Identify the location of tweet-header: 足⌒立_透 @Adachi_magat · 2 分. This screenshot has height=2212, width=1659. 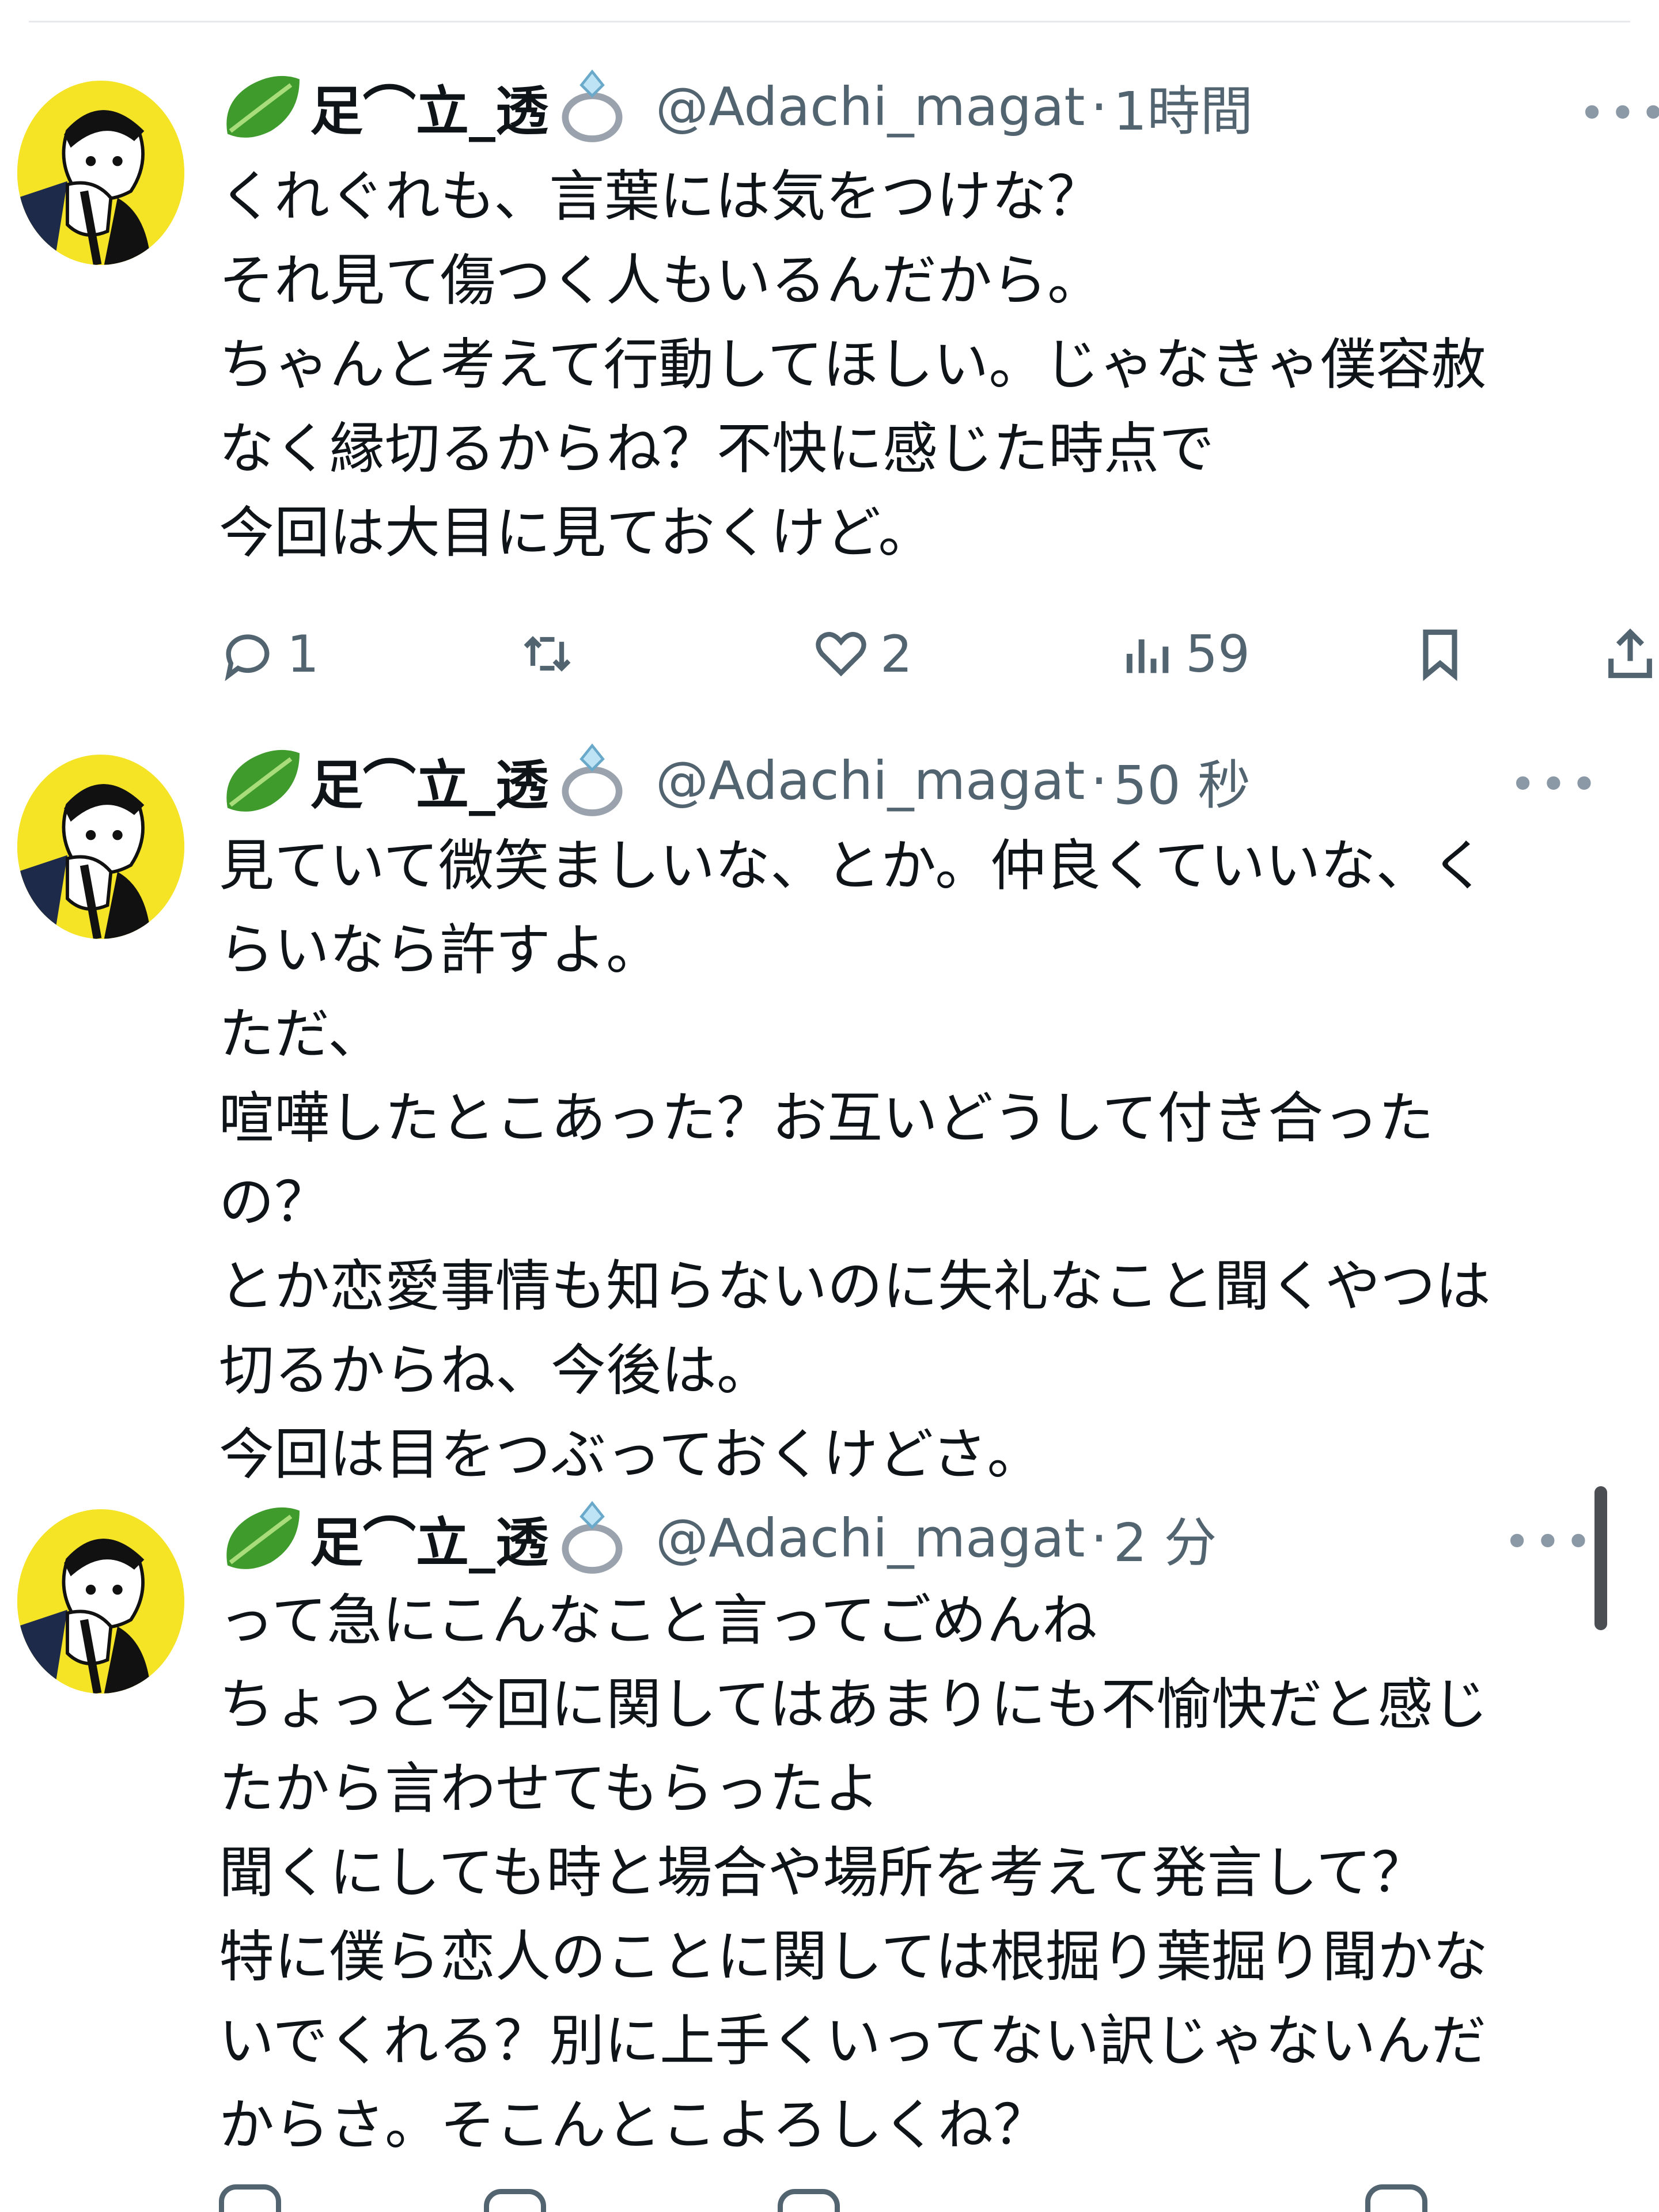
(718, 1538).